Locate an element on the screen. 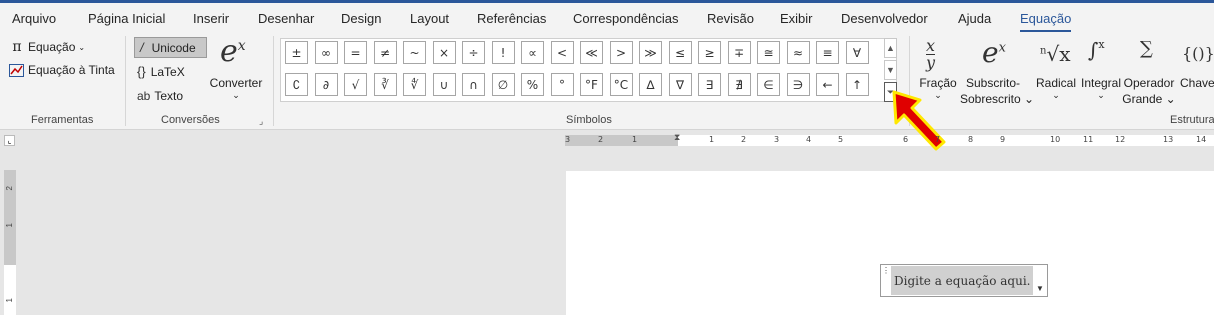  symbol-button: ! is located at coordinates (503, 52).